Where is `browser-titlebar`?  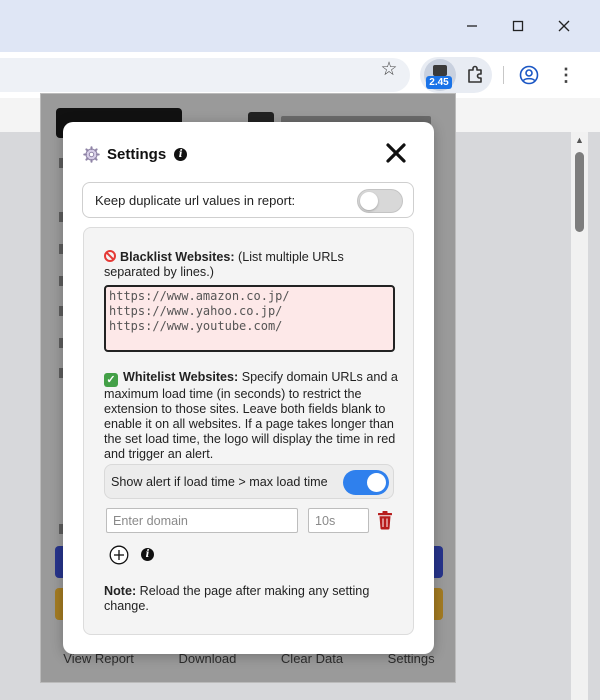
browser-titlebar is located at coordinates (300, 26).